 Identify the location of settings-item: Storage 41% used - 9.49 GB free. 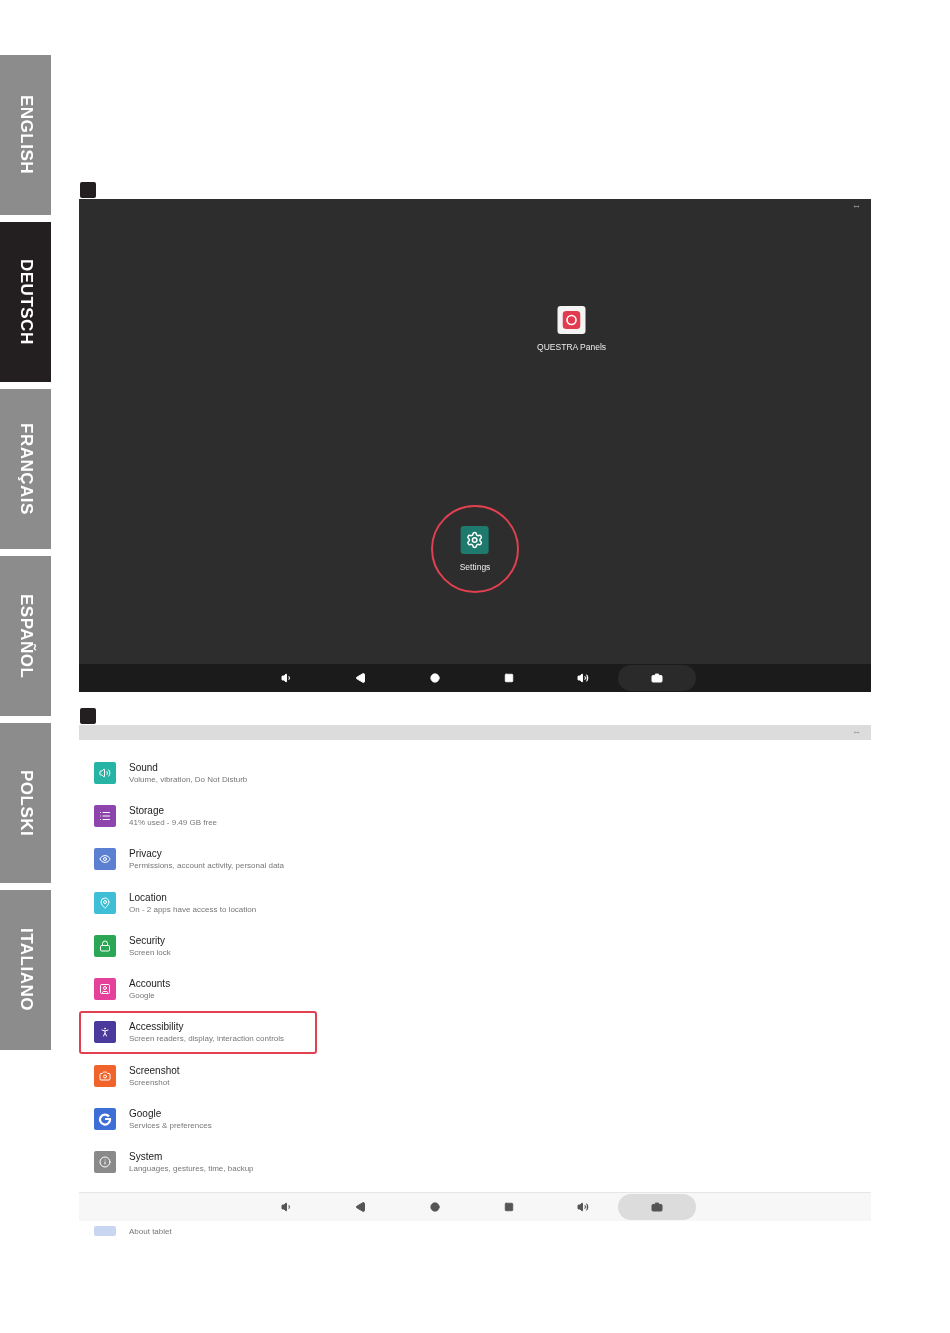
(198, 816).